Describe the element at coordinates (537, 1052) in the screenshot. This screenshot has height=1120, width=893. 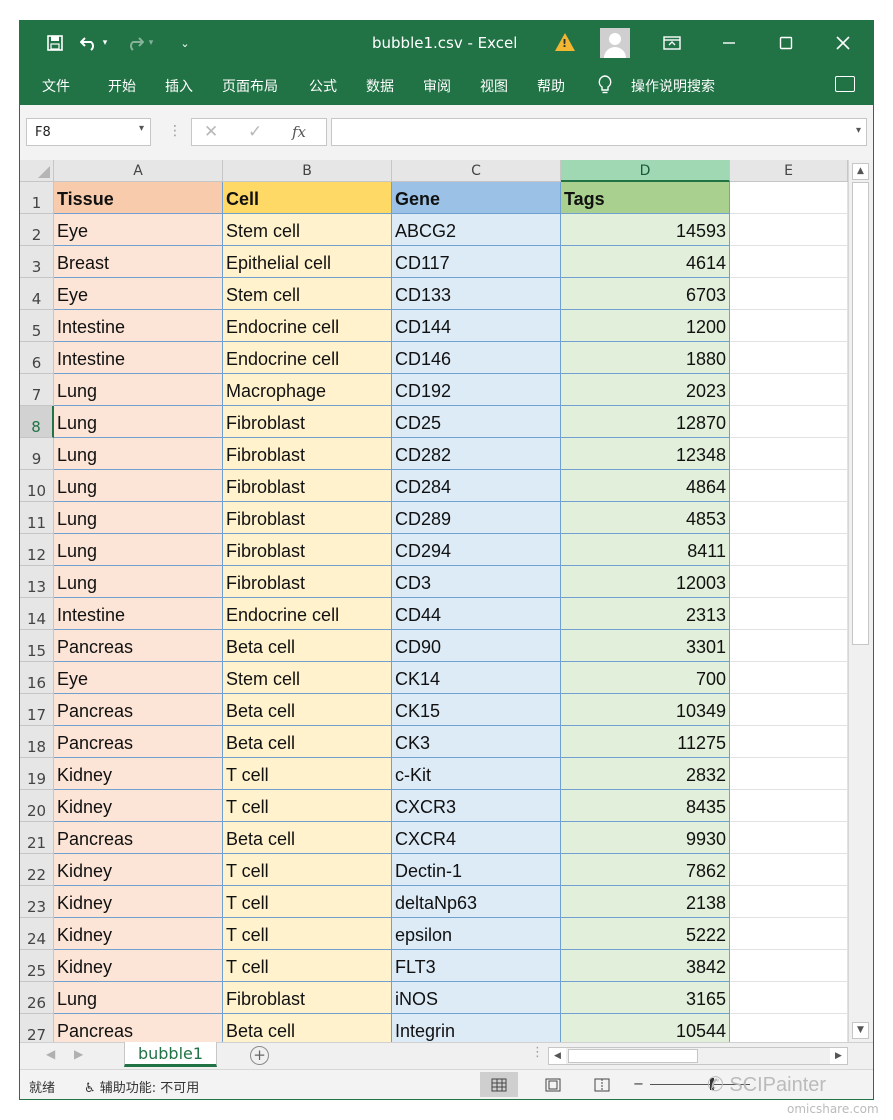
I see `tab-split-grip: ⋮` at that location.